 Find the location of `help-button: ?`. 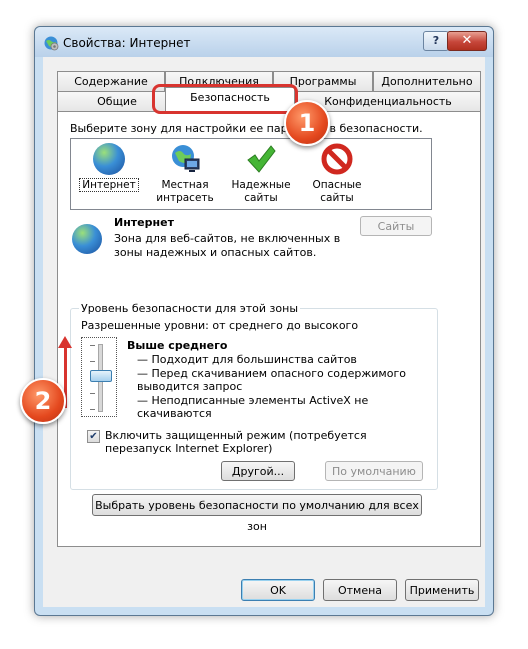

help-button: ? is located at coordinates (436, 41).